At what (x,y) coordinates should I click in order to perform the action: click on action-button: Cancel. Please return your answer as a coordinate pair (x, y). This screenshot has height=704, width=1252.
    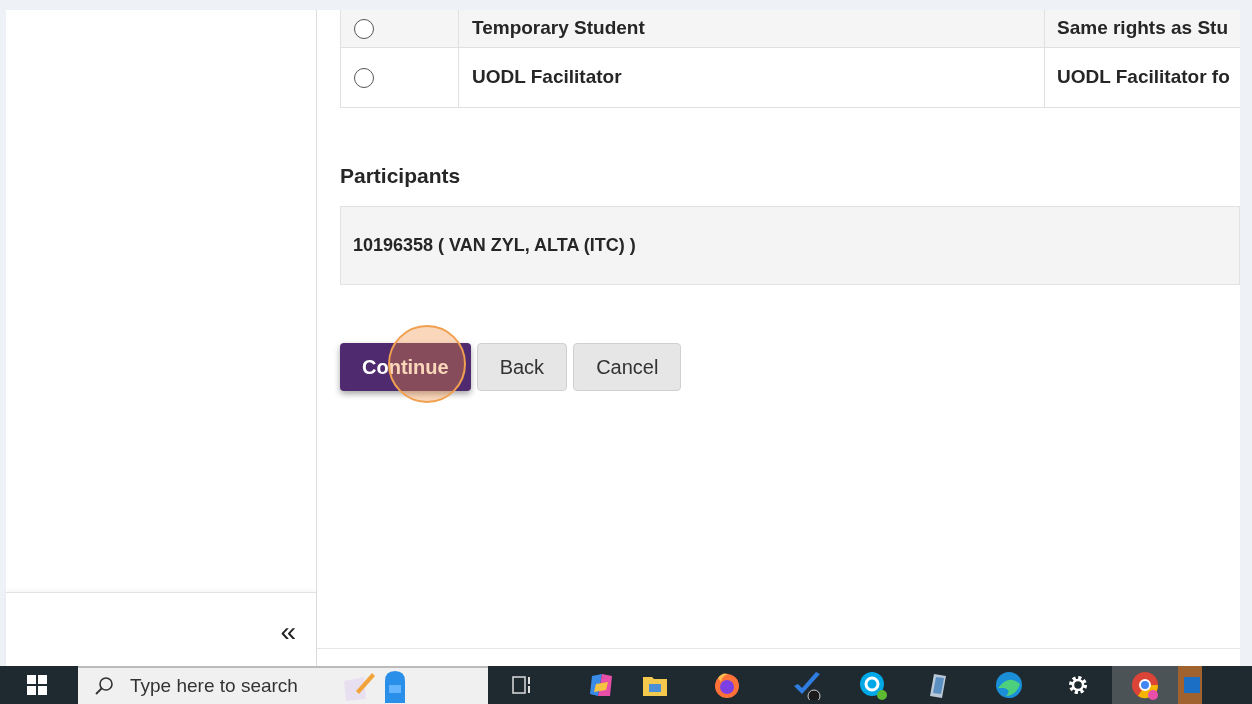
    Looking at the image, I should click on (627, 366).